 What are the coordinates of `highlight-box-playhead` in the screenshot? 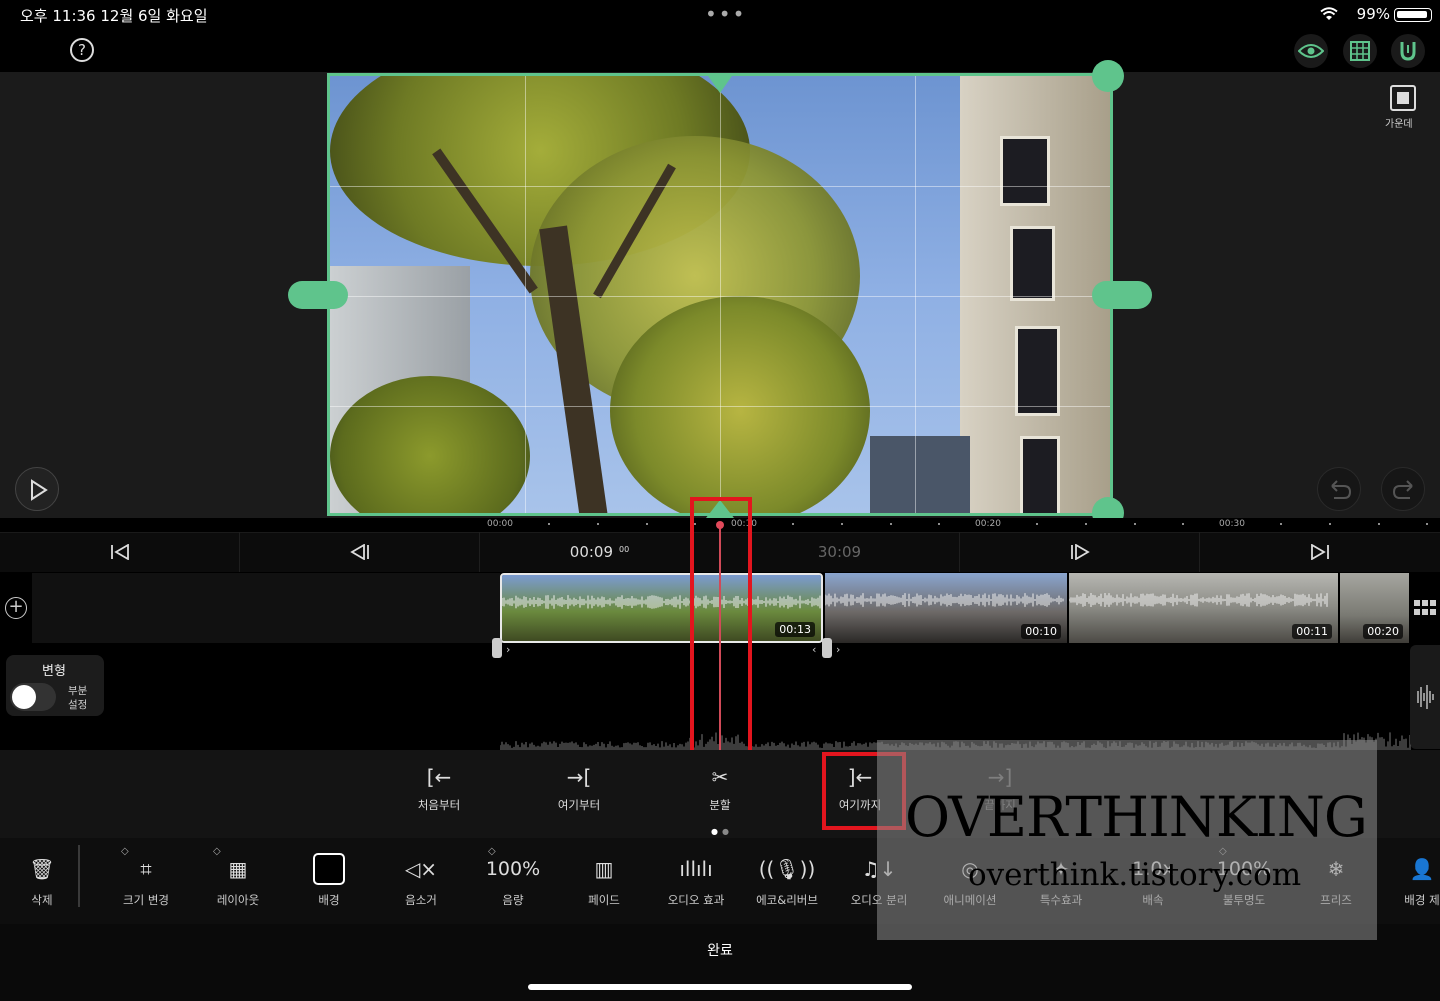 It's located at (721, 632).